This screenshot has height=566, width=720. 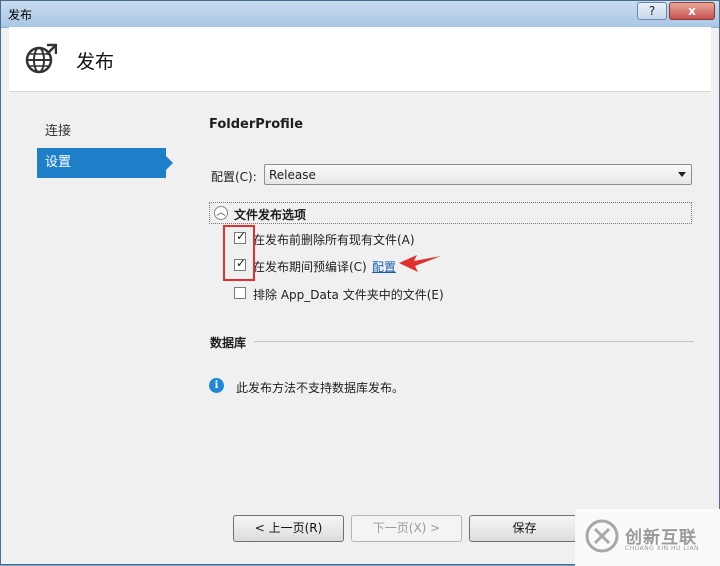 I want to click on database-info-text: 此发布方法不支持数据库发布。, so click(x=320, y=388).